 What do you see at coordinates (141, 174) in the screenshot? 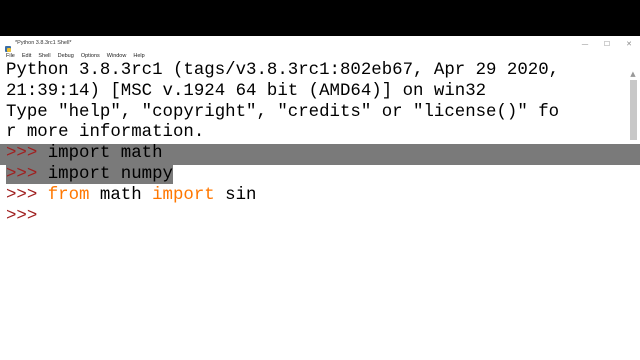
I see `code-text: numpy` at bounding box center [141, 174].